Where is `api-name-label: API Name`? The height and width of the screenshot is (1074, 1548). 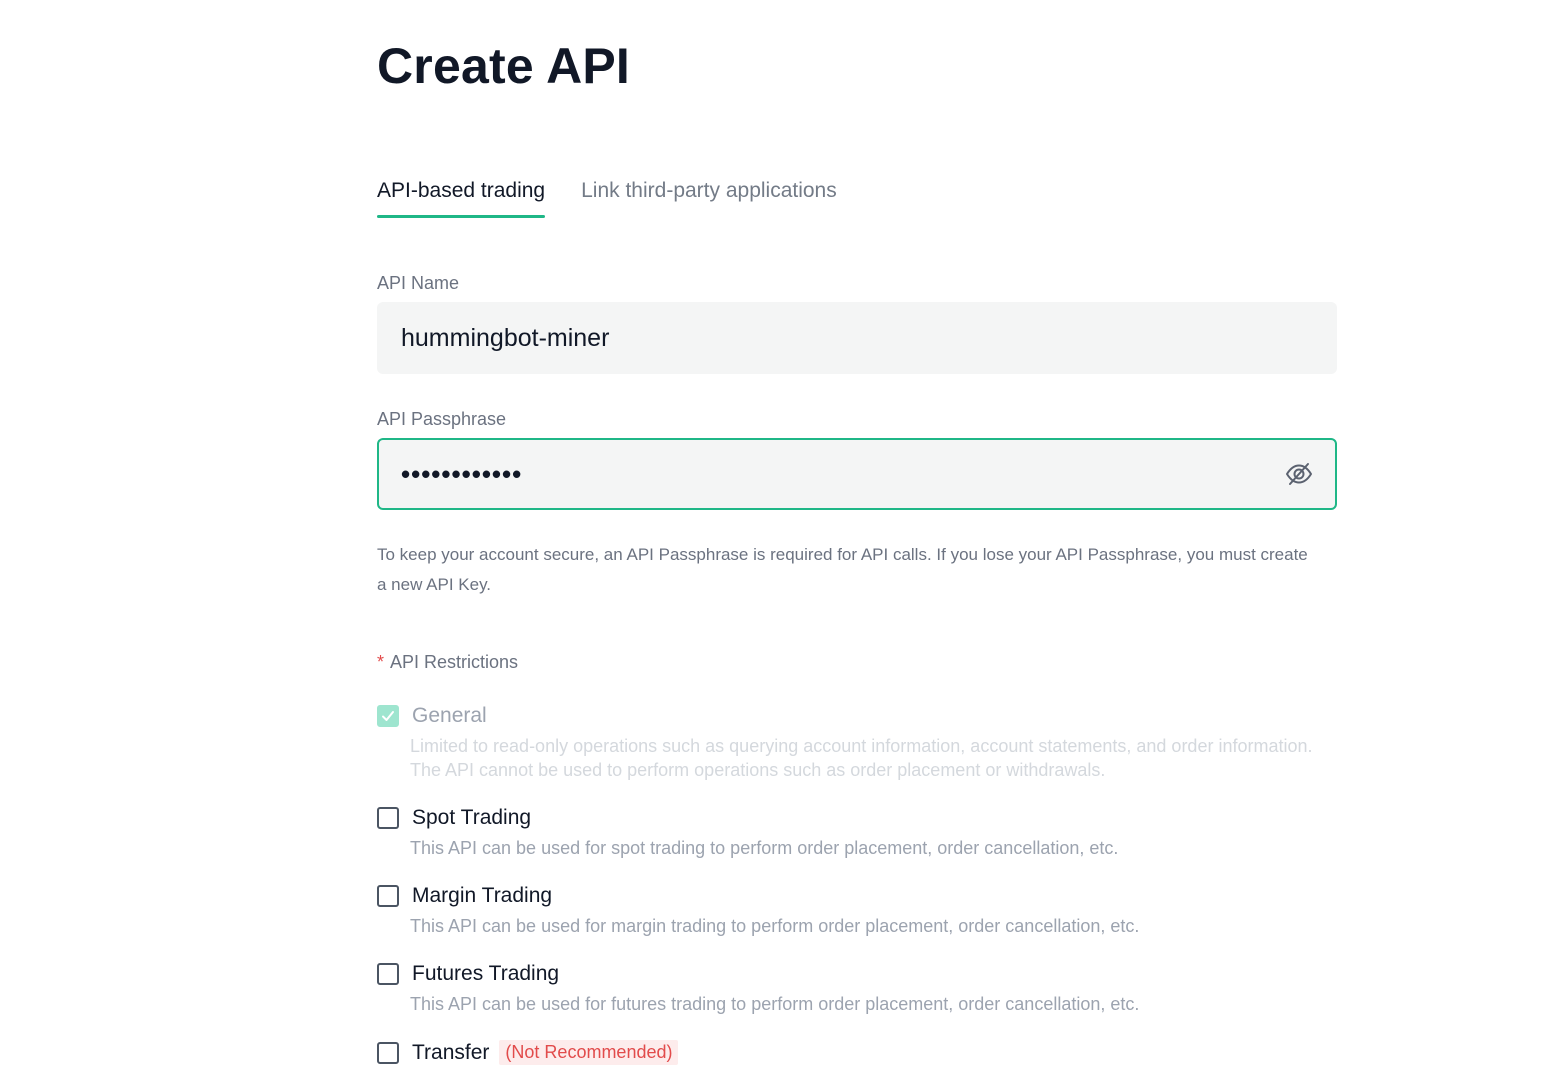 api-name-label: API Name is located at coordinates (418, 283).